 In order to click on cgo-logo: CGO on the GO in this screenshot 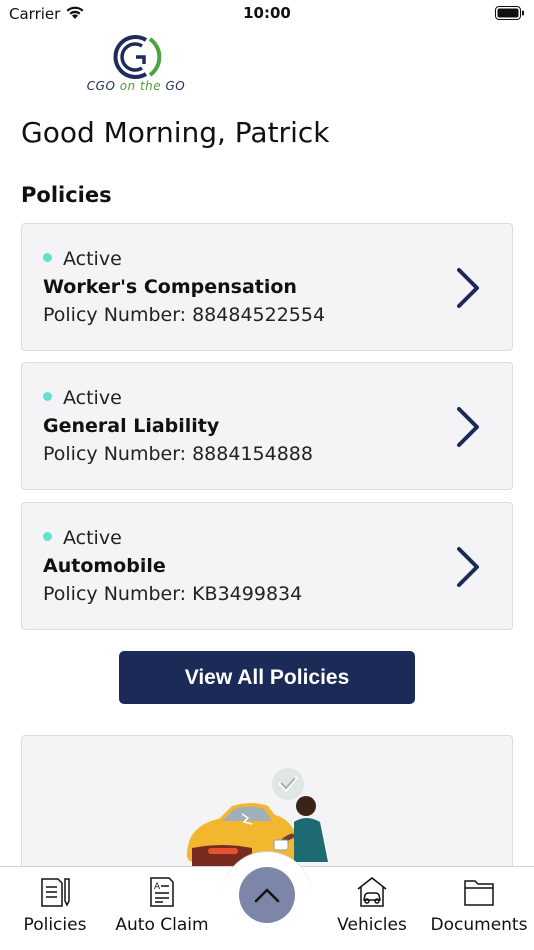, I will do `click(136, 63)`.